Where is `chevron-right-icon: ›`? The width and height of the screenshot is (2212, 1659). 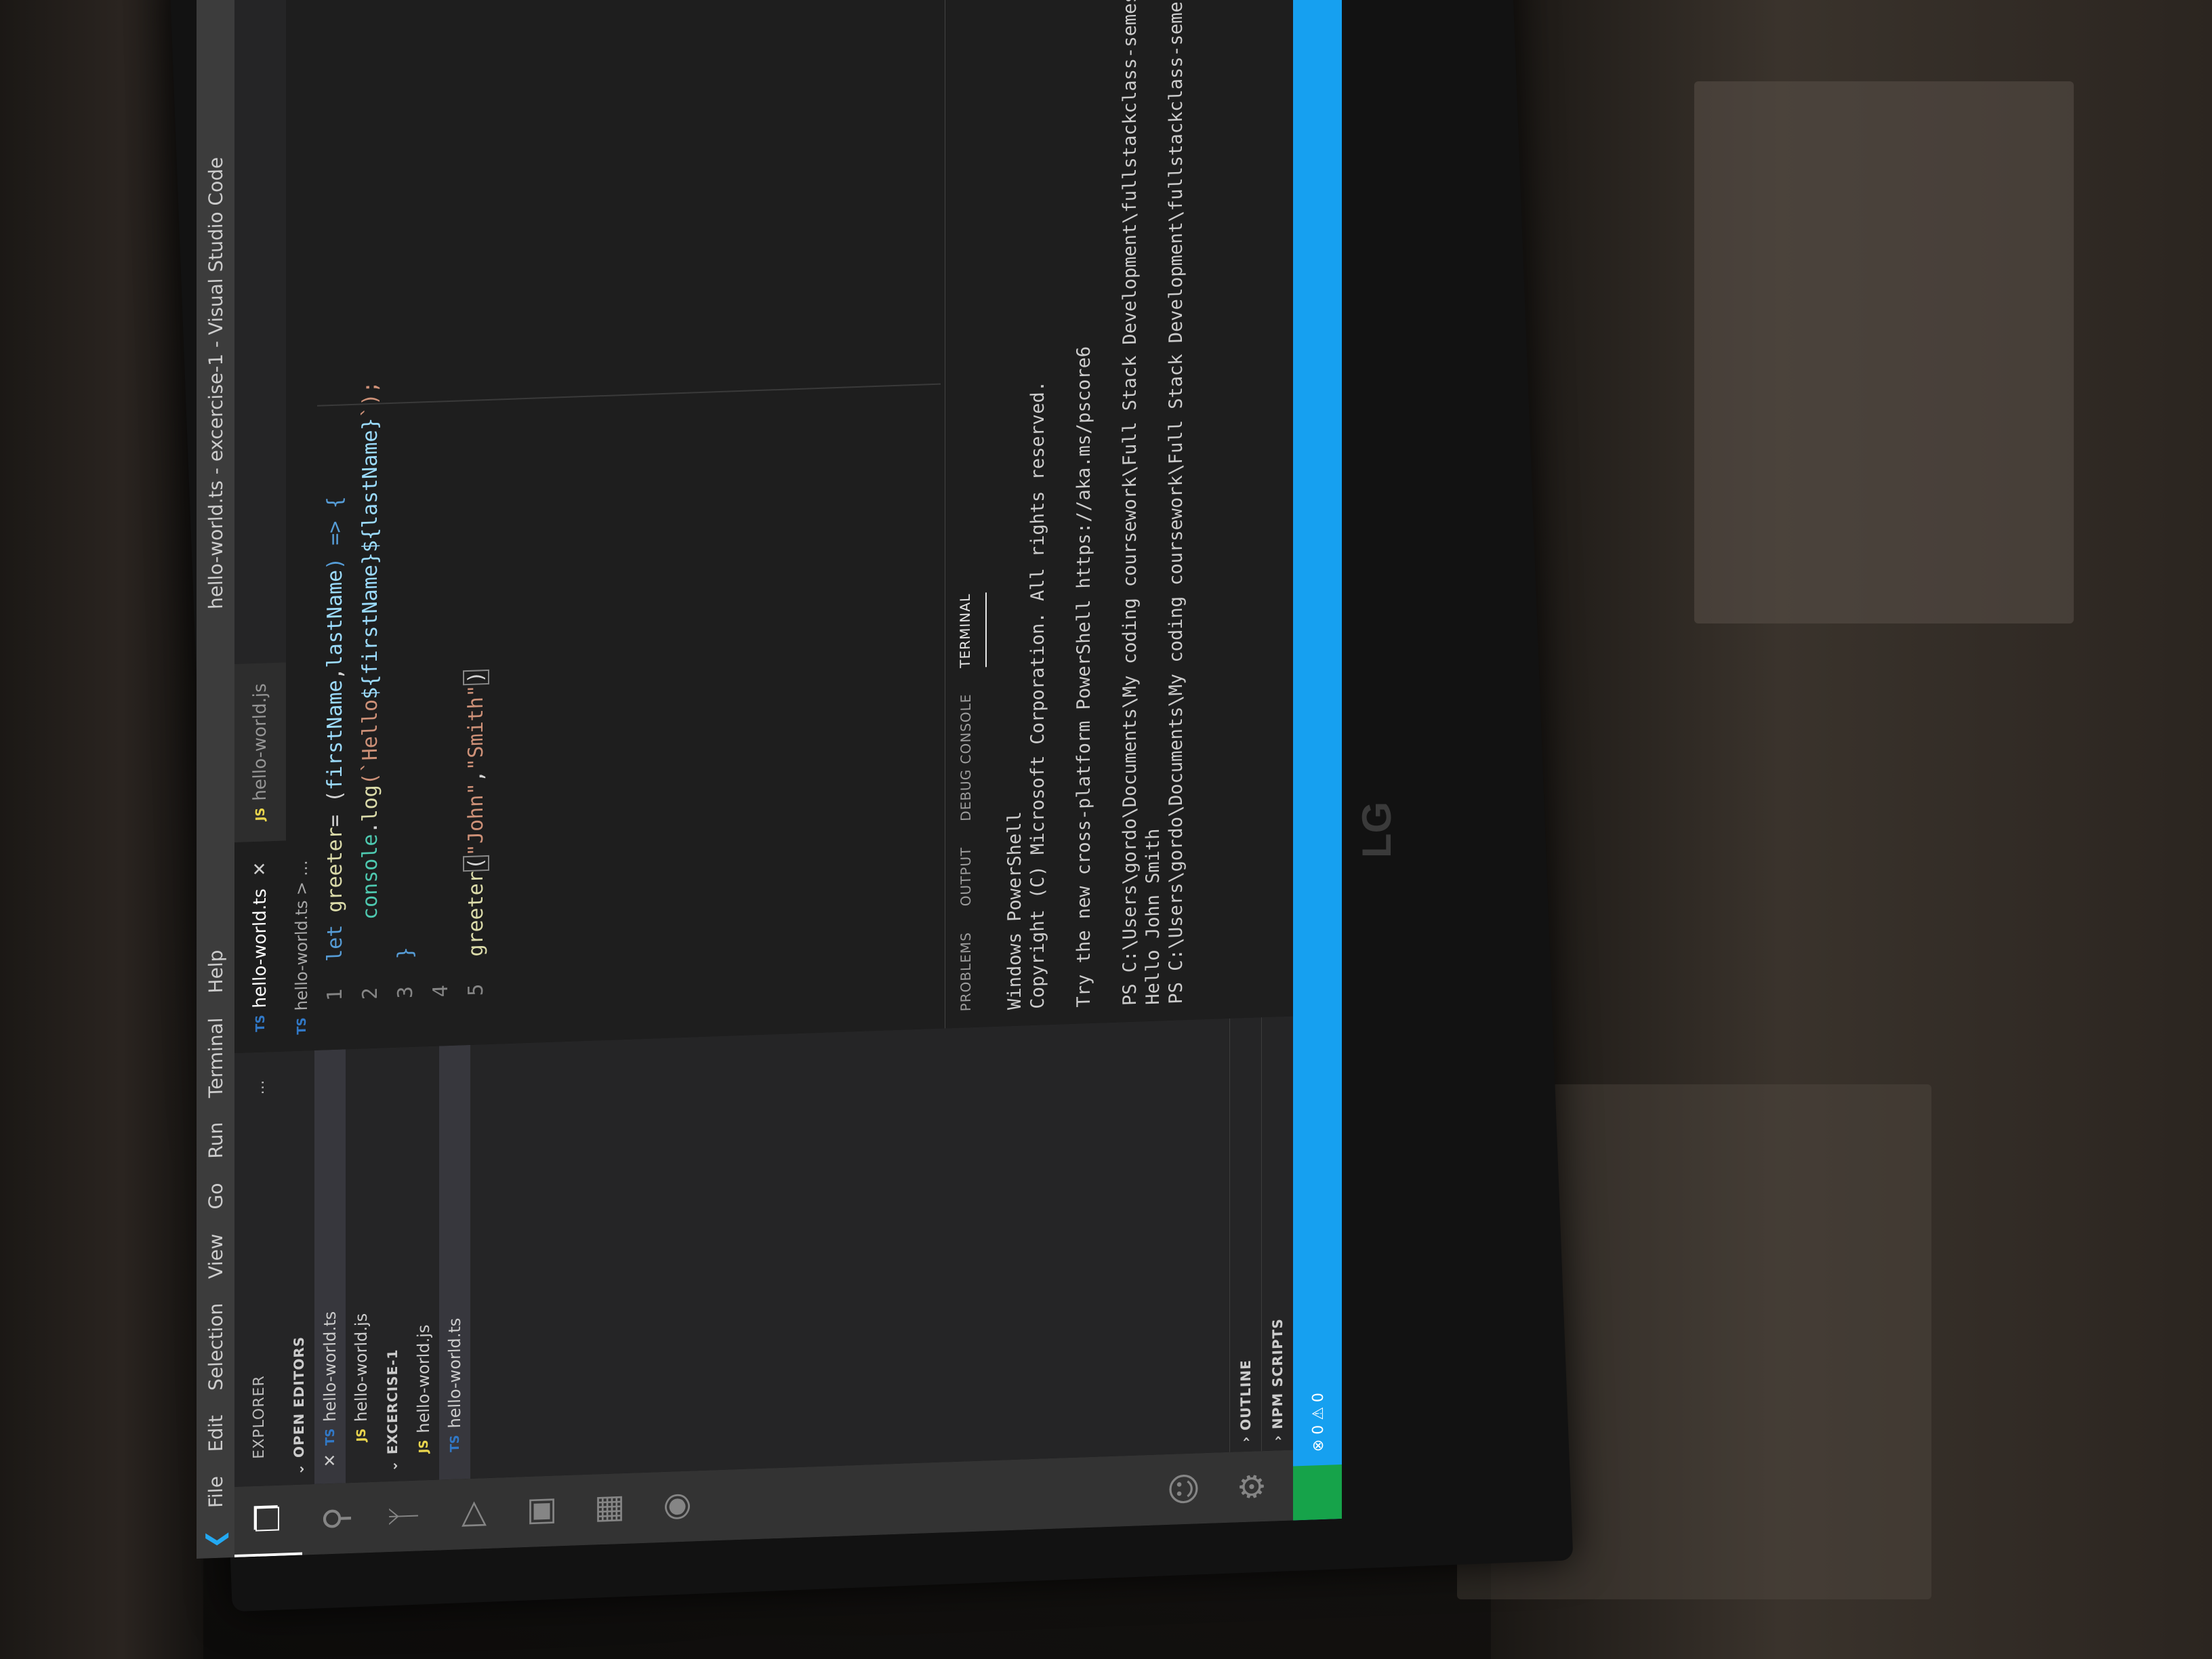
chevron-right-icon: › is located at coordinates (1245, 1439).